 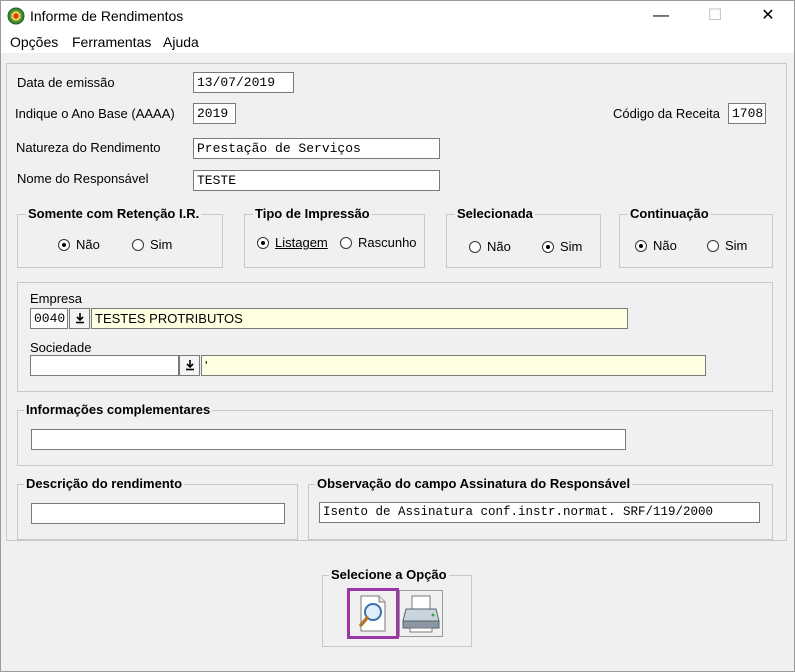 I want to click on sociedade-label: Sociedade, so click(x=61, y=347).